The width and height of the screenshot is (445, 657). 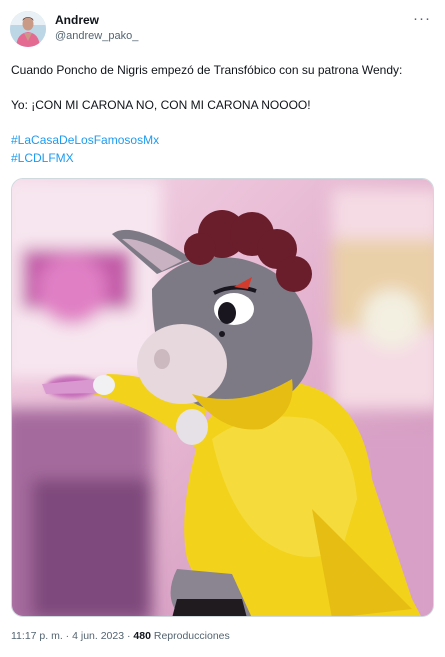 I want to click on avatar-image, so click(x=28, y=29).